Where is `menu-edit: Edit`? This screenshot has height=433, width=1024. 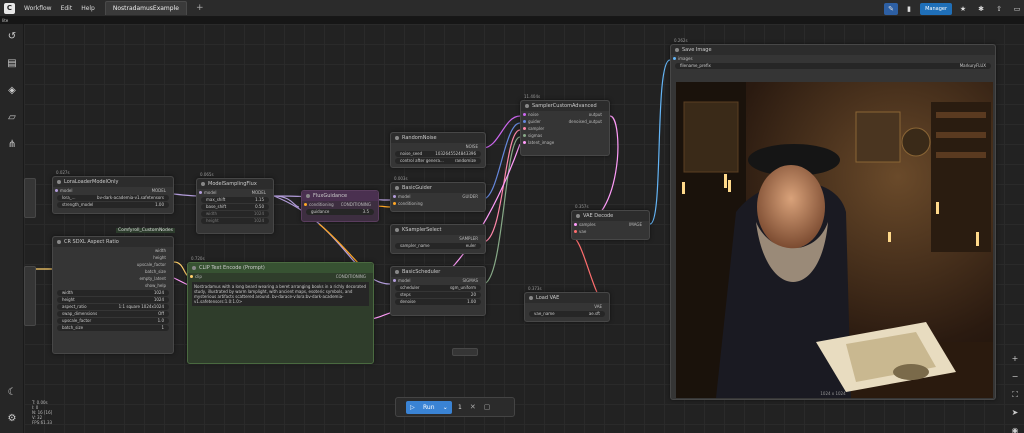 menu-edit: Edit is located at coordinates (67, 8).